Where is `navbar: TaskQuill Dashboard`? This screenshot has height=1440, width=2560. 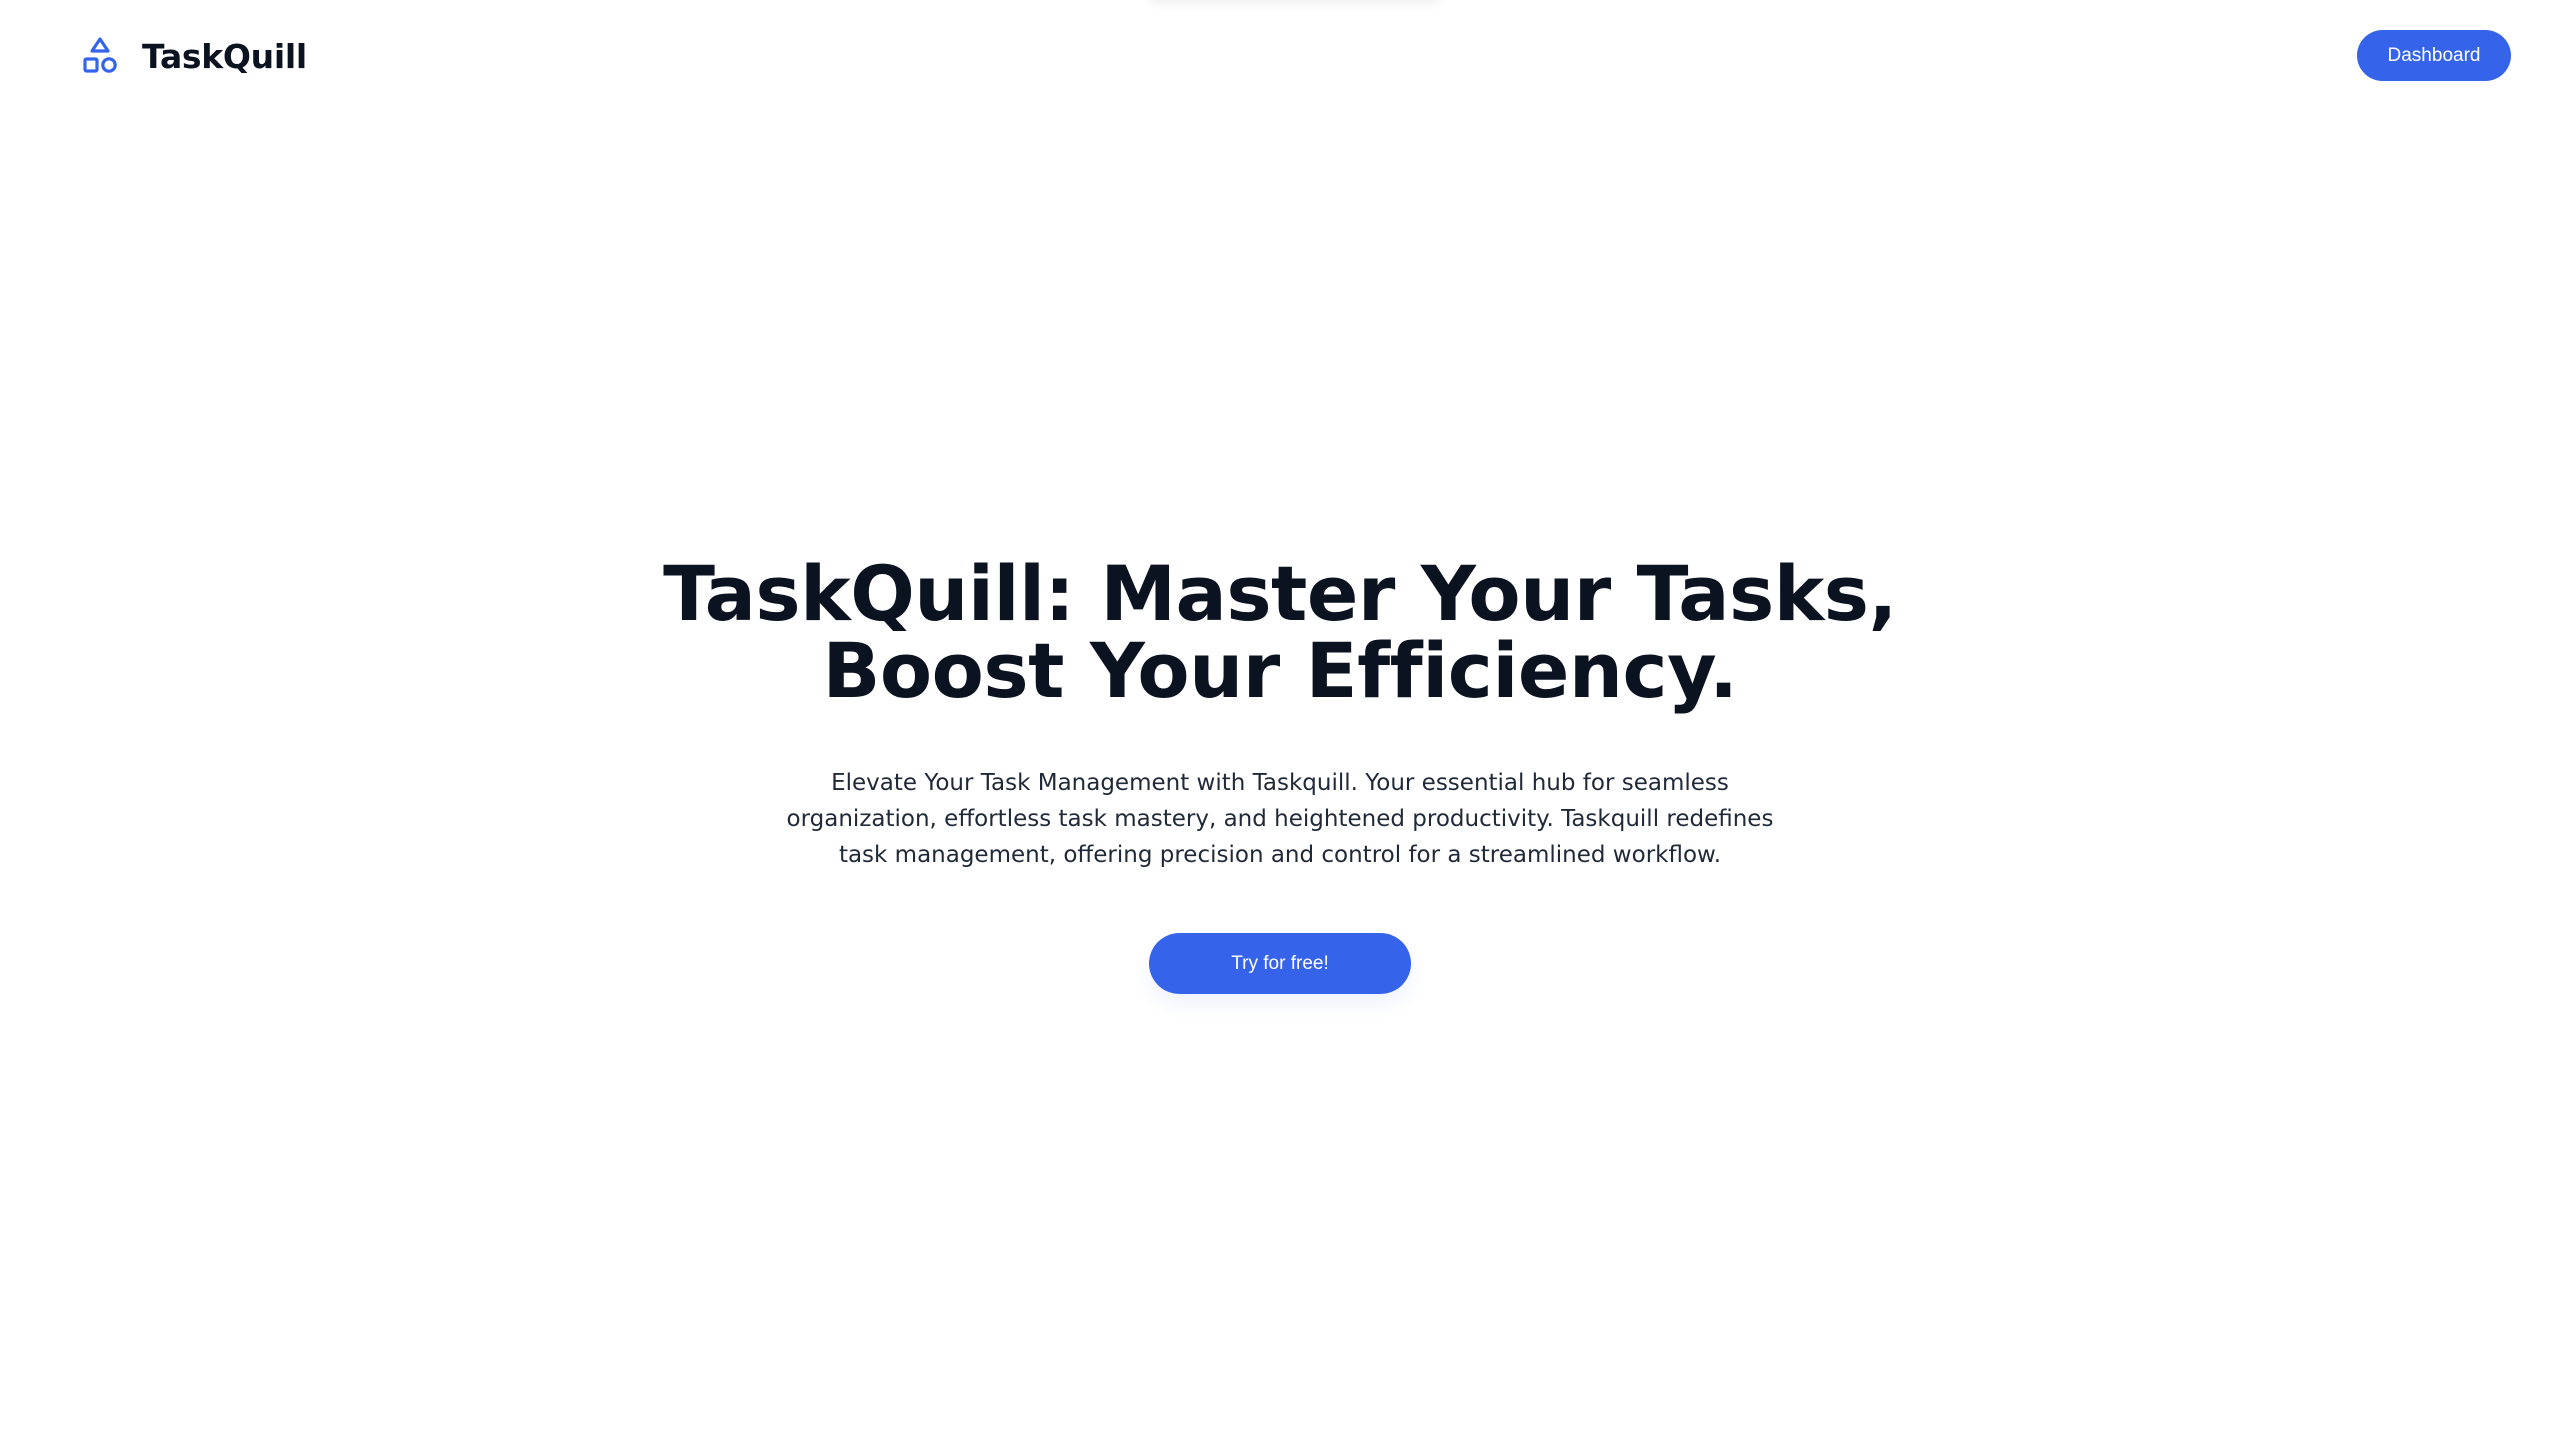 navbar: TaskQuill Dashboard is located at coordinates (1280, 56).